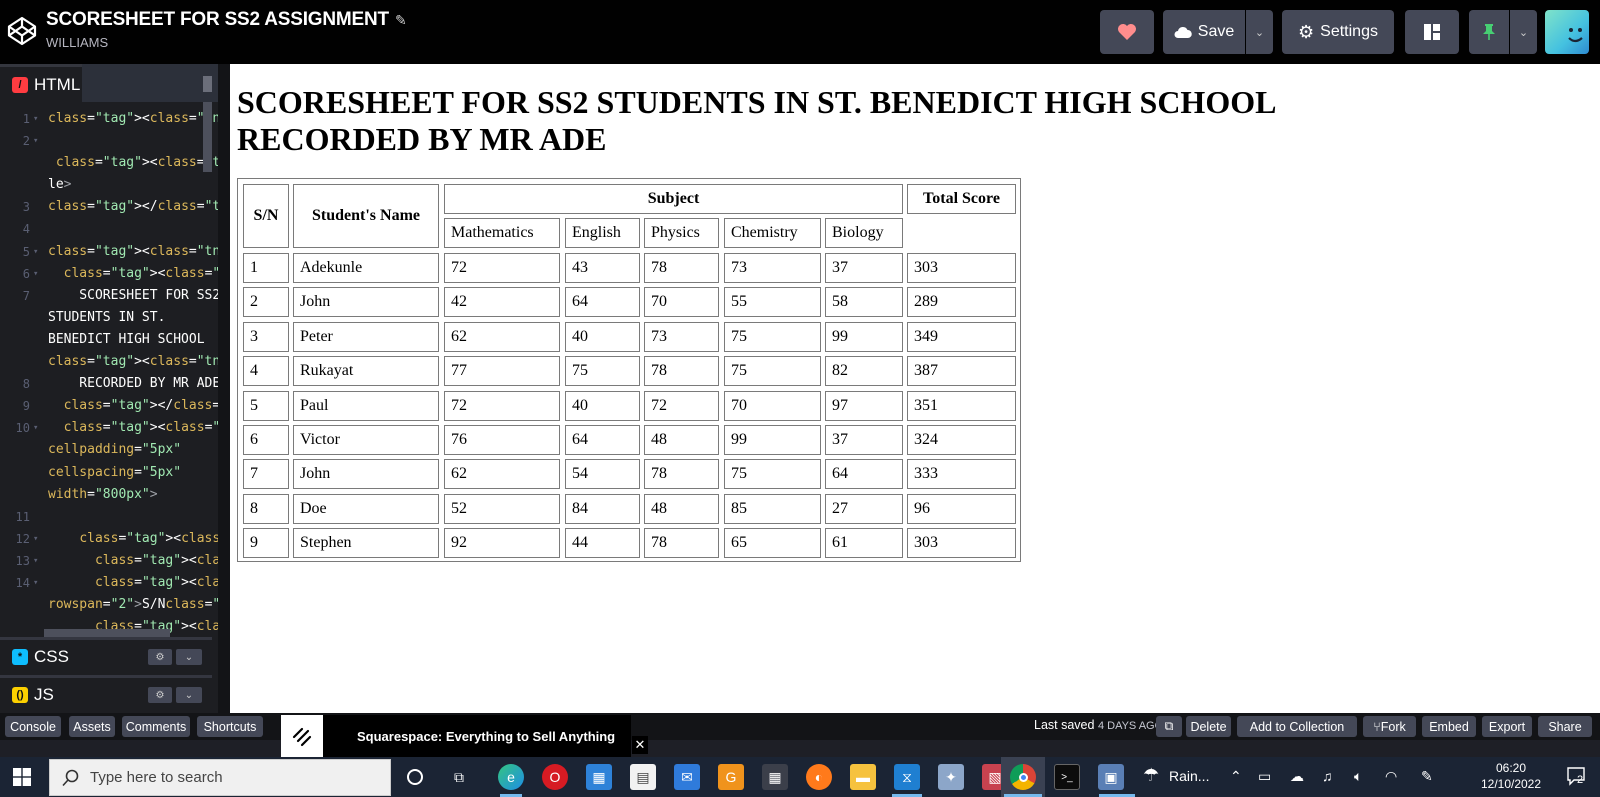 Image resolution: width=1600 pixels, height=797 pixels. I want to click on calculator-icon: ▦, so click(775, 777).